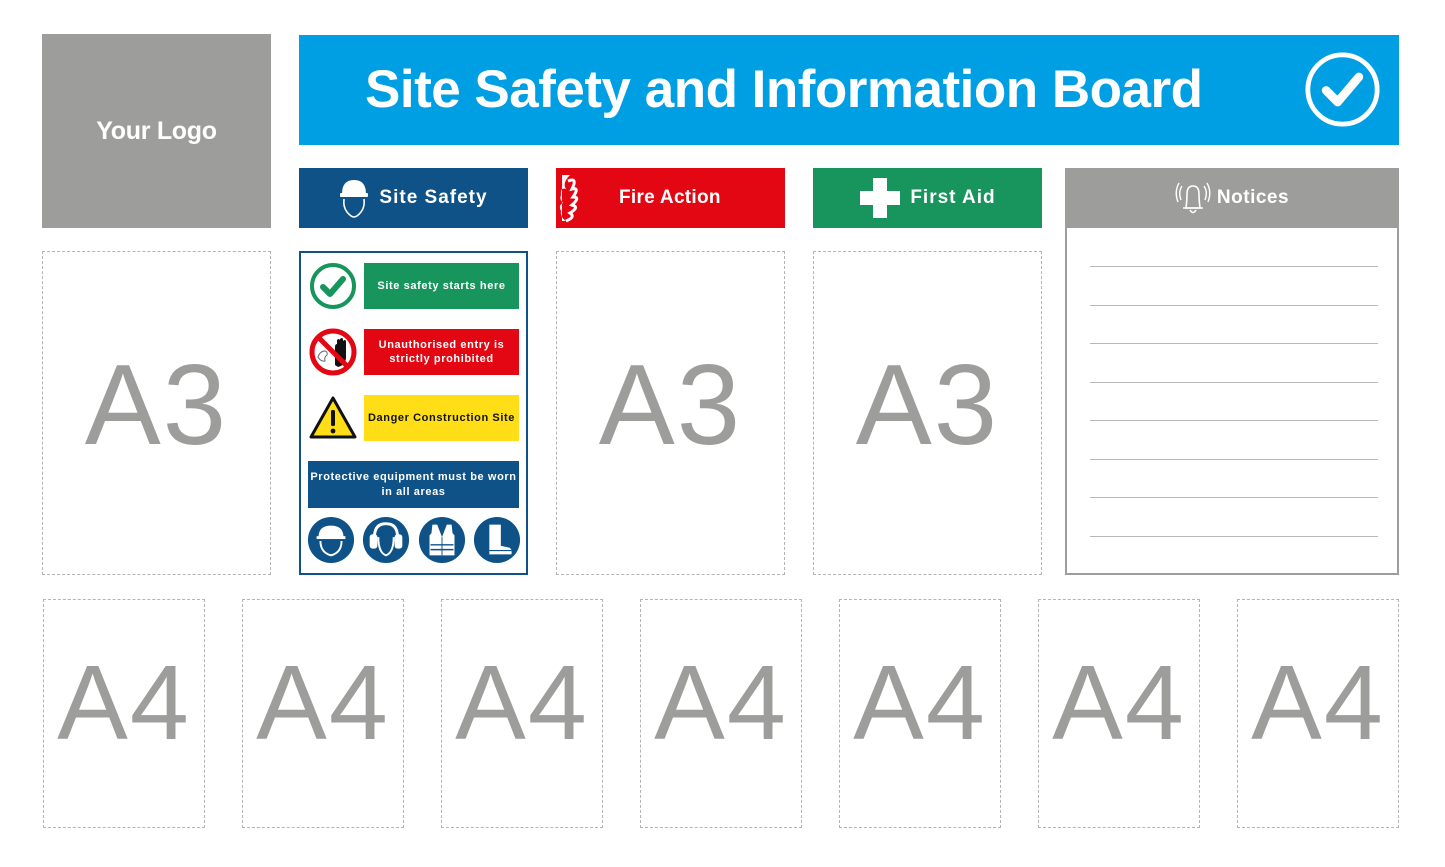 The height and width of the screenshot is (867, 1445). Describe the element at coordinates (333, 352) in the screenshot. I see `no-entry-hand-icon` at that location.